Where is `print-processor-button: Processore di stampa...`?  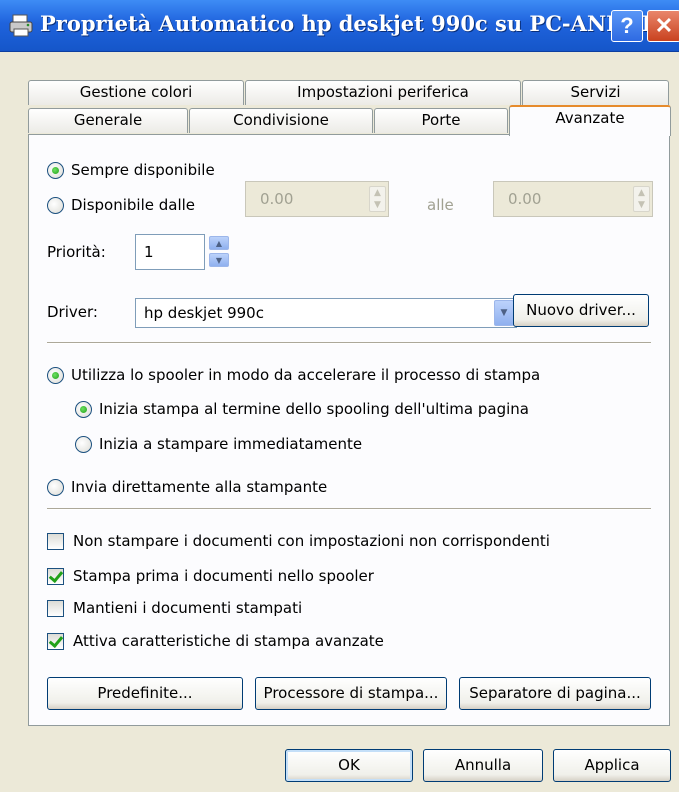 print-processor-button: Processore di stampa... is located at coordinates (351, 693).